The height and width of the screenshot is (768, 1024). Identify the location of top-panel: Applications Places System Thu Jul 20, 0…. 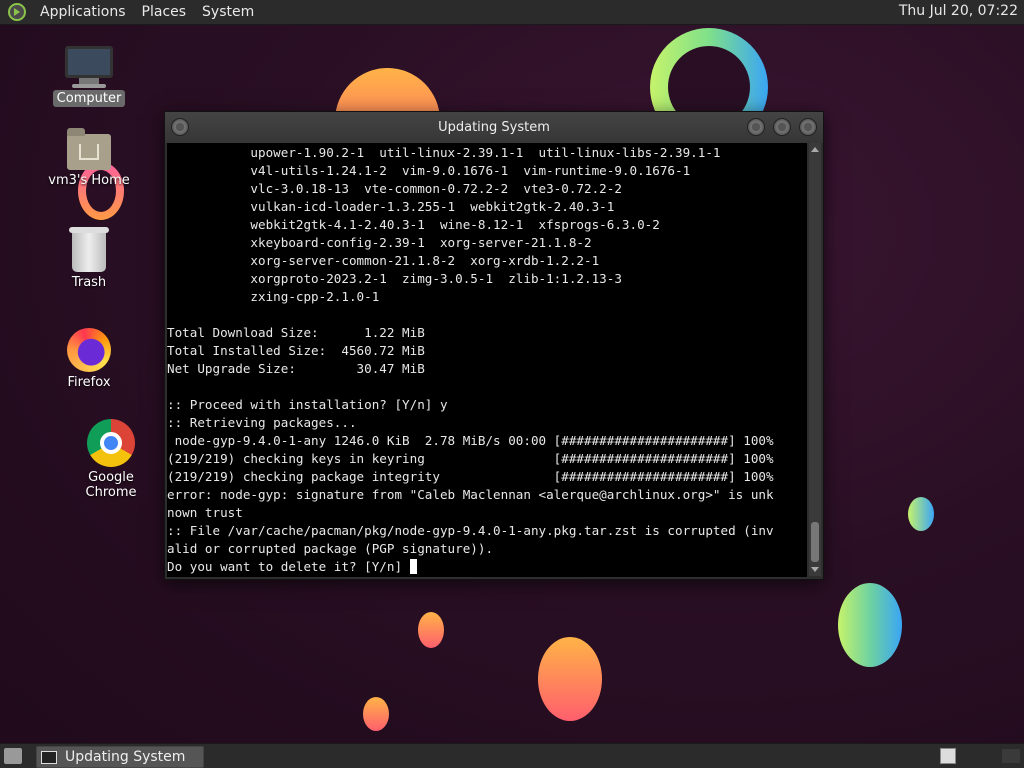
(512, 12).